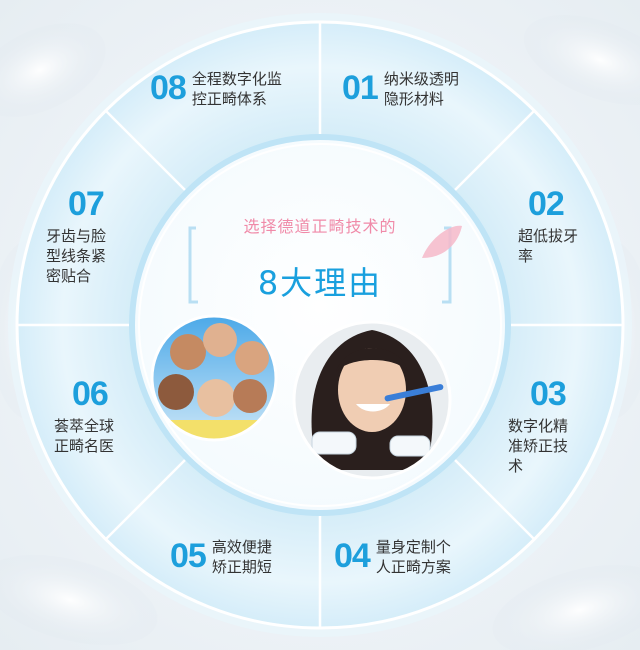  I want to click on reason-05: 05 高效便捷 矫正期短, so click(221, 557).